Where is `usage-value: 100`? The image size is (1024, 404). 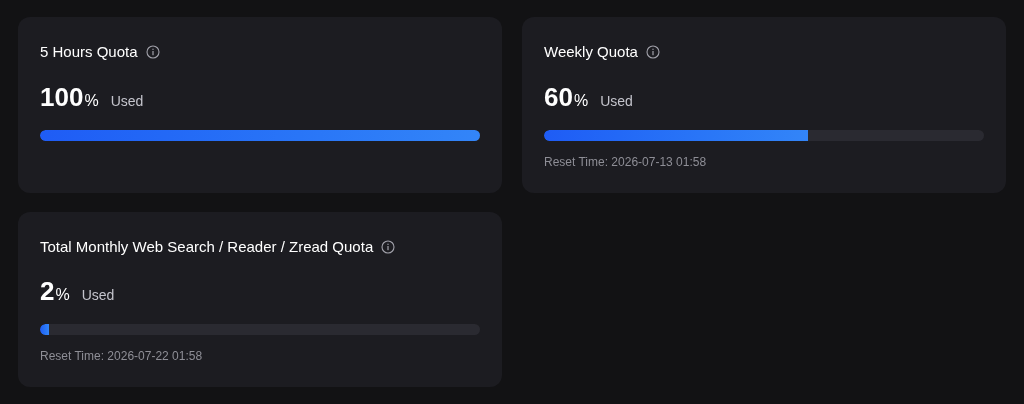
usage-value: 100 is located at coordinates (62, 96).